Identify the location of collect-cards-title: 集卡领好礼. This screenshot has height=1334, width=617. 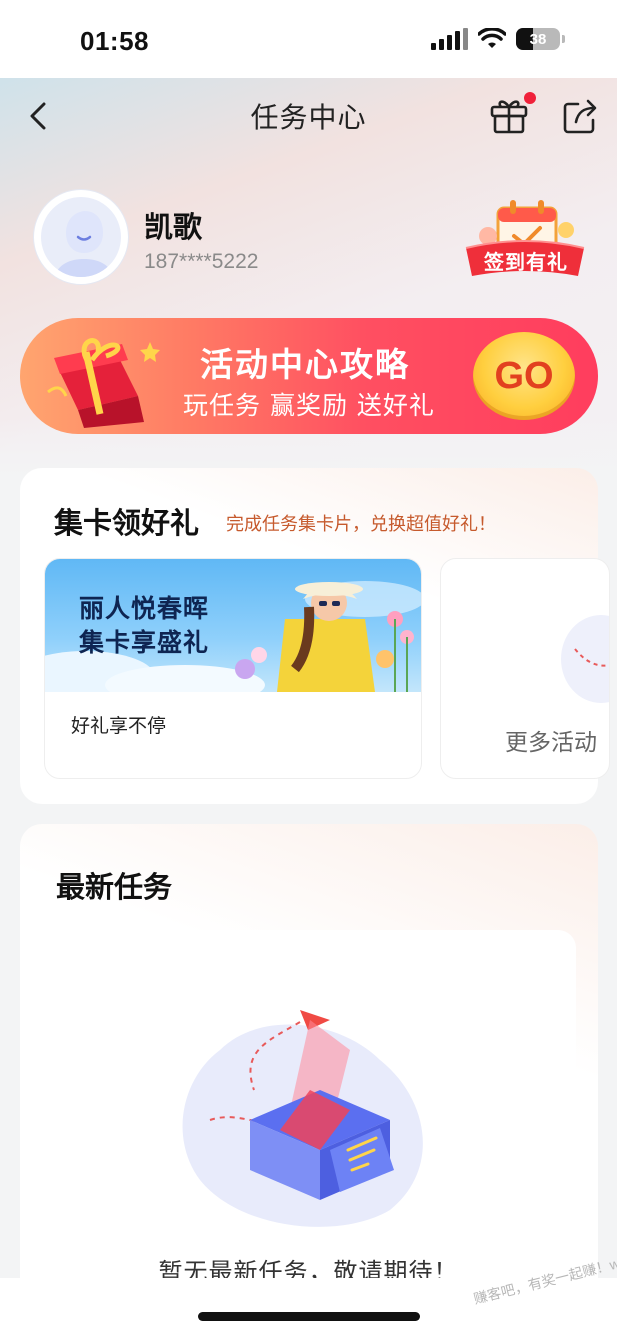
(127, 523).